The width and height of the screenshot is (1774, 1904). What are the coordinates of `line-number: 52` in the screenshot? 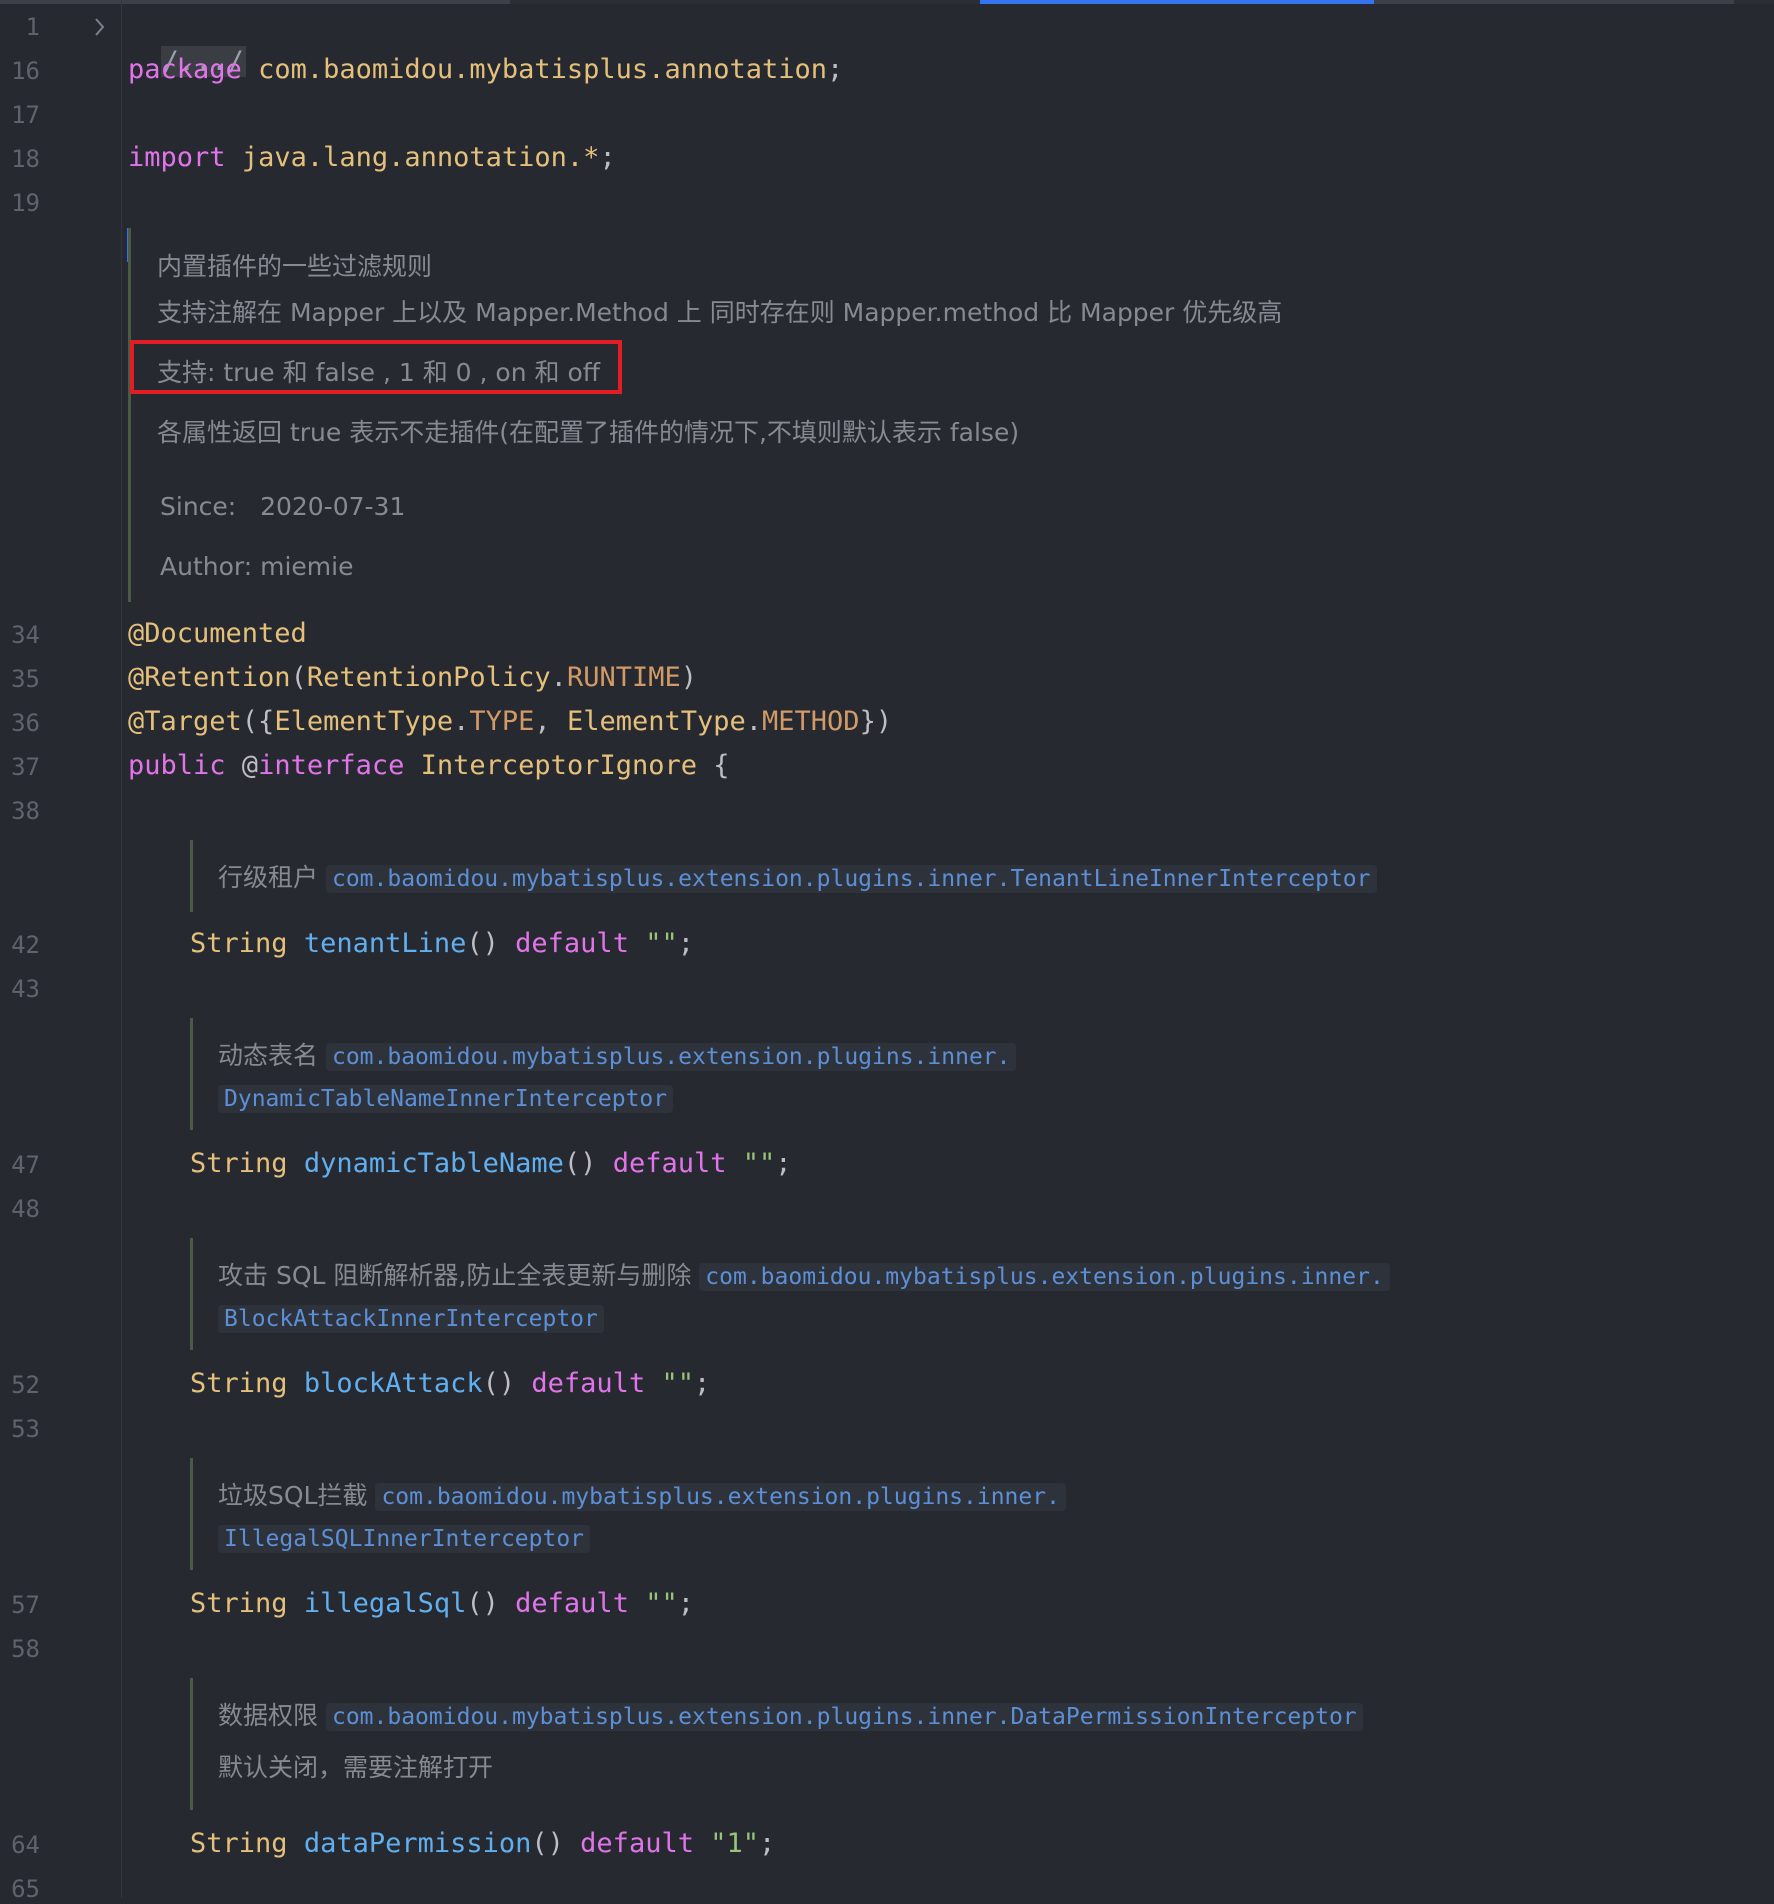 It's located at (25, 1385).